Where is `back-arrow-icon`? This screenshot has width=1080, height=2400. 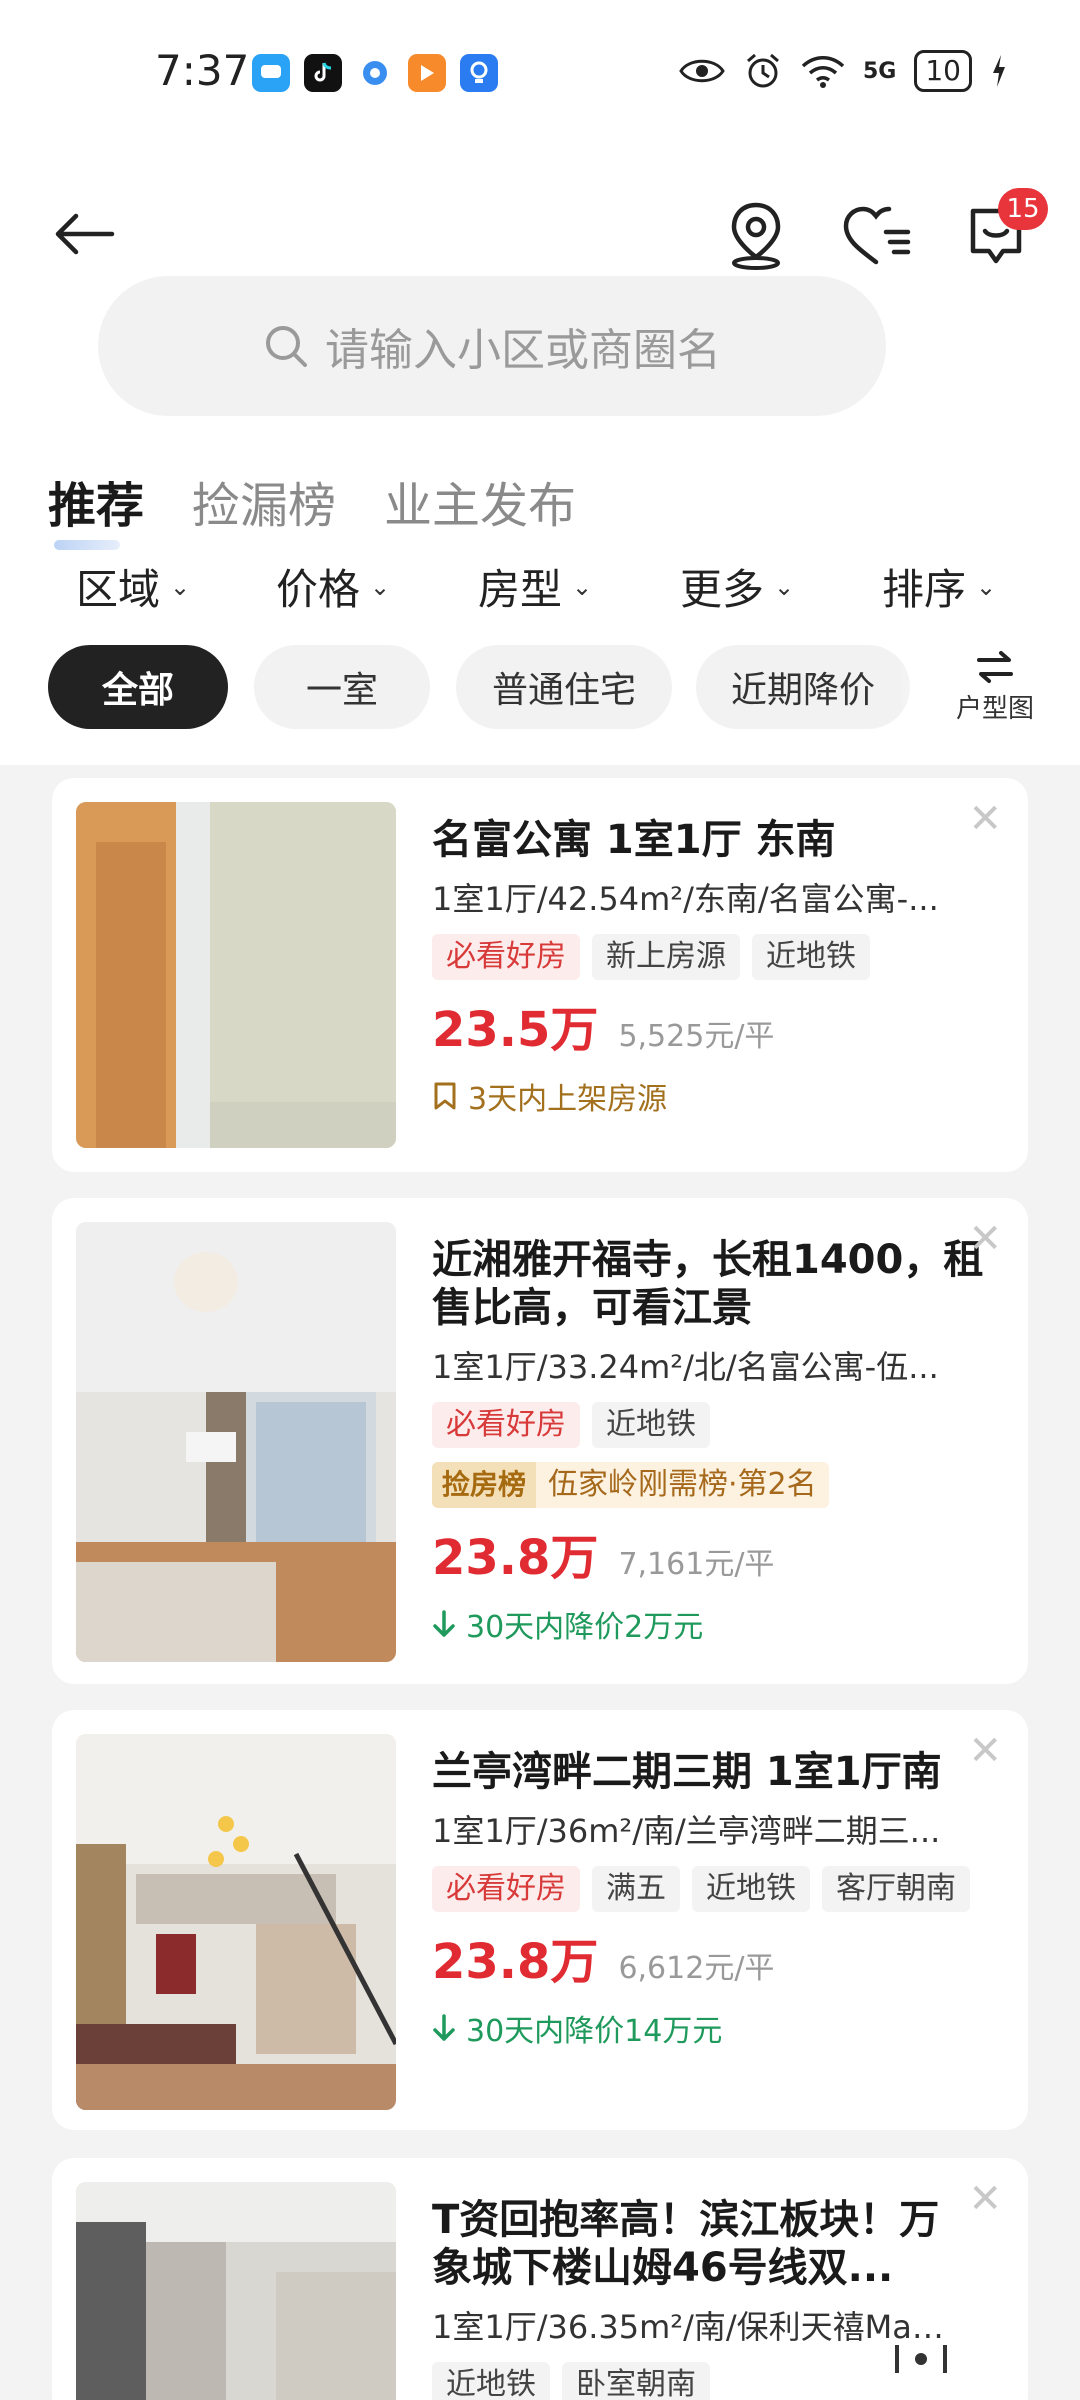
back-arrow-icon is located at coordinates (85, 234).